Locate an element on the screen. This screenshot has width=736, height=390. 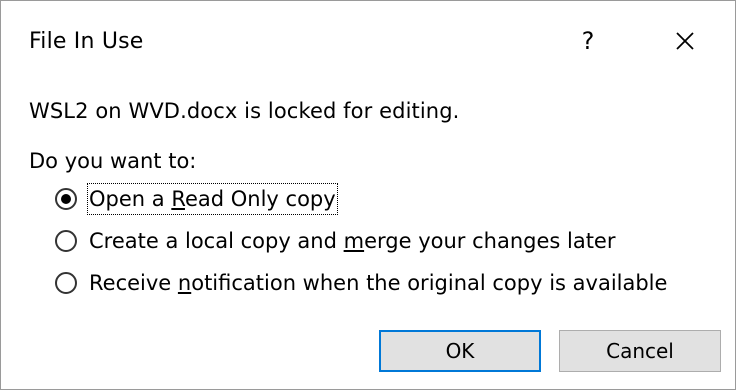
help-icon: ? is located at coordinates (588, 41).